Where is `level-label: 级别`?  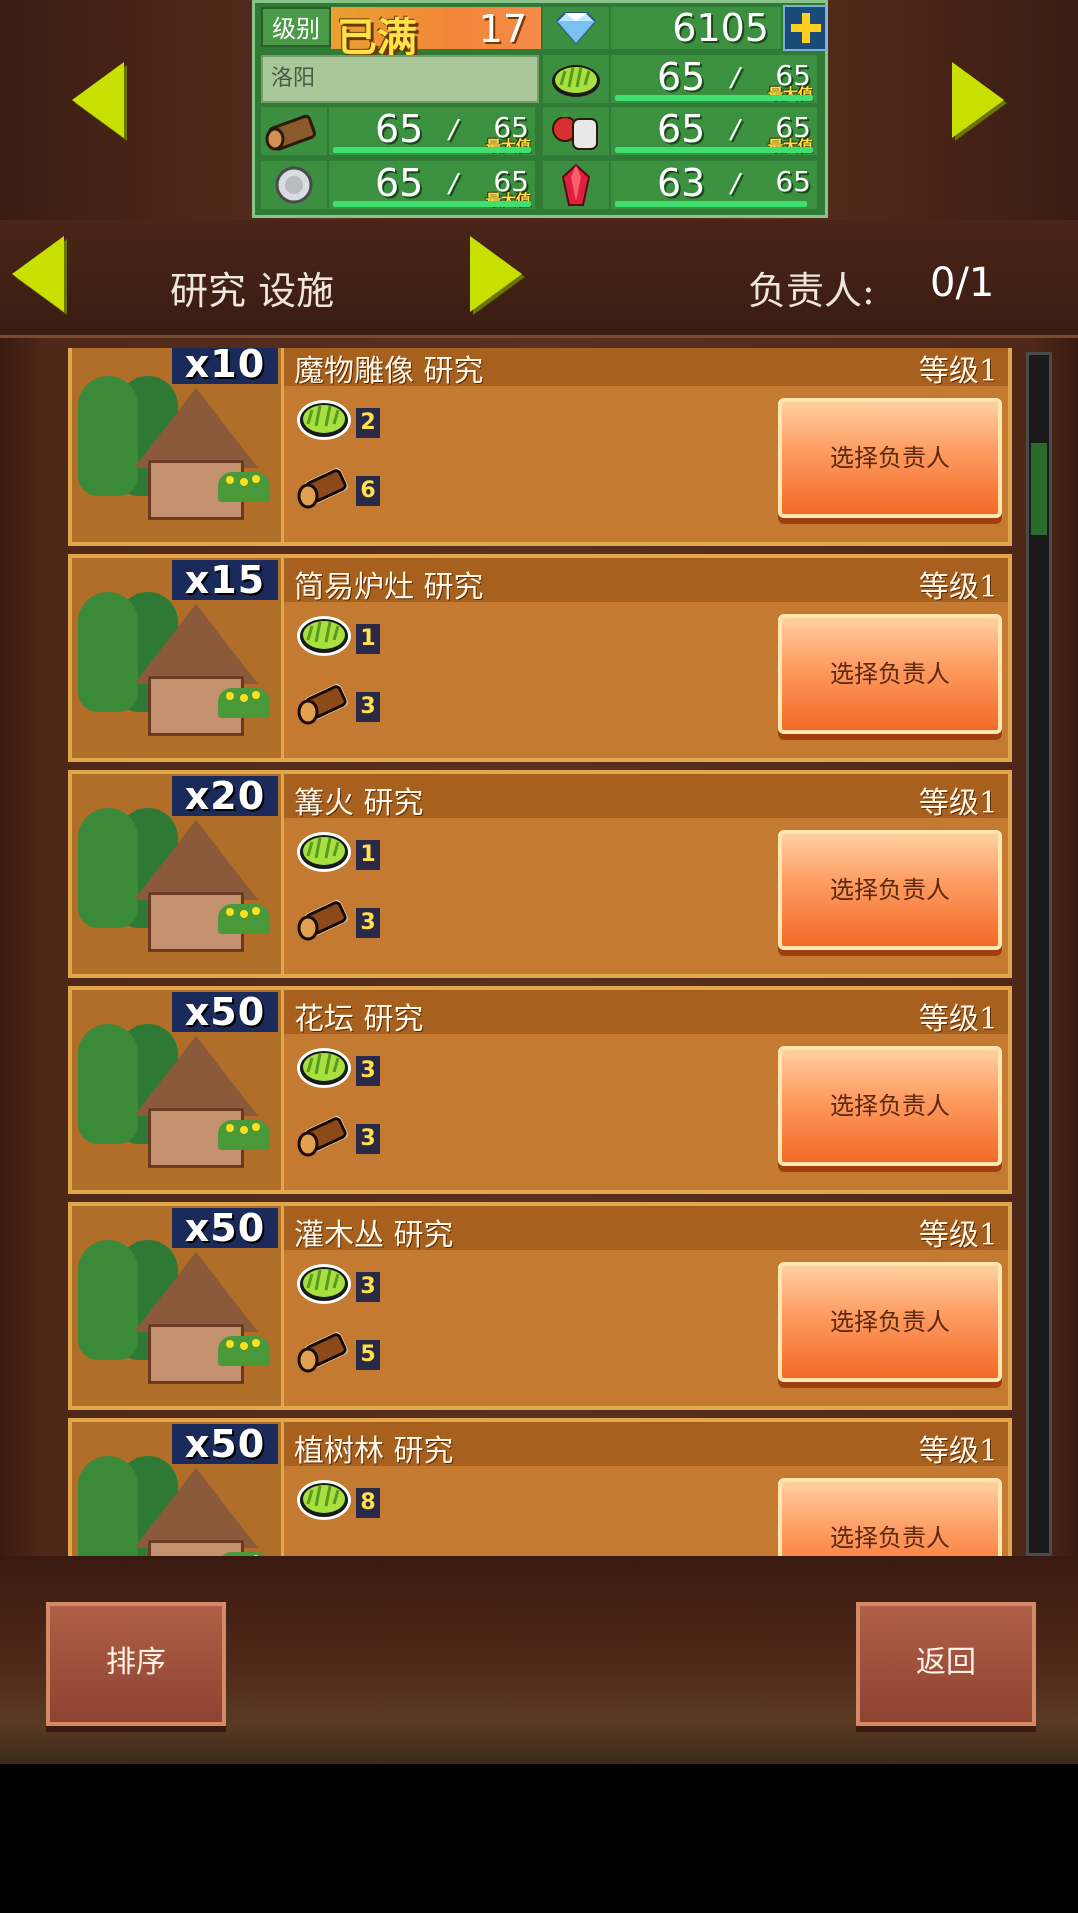
level-label: 级别 is located at coordinates (296, 27).